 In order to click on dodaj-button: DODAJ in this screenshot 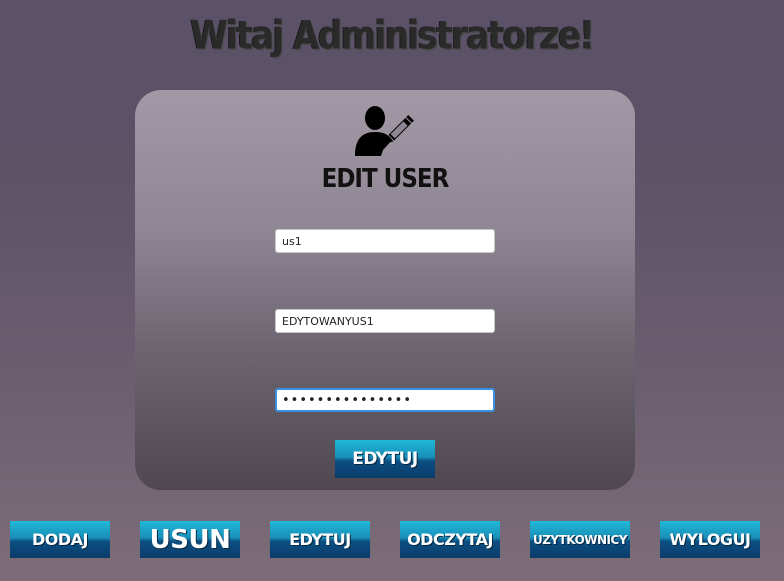, I will do `click(60, 539)`.